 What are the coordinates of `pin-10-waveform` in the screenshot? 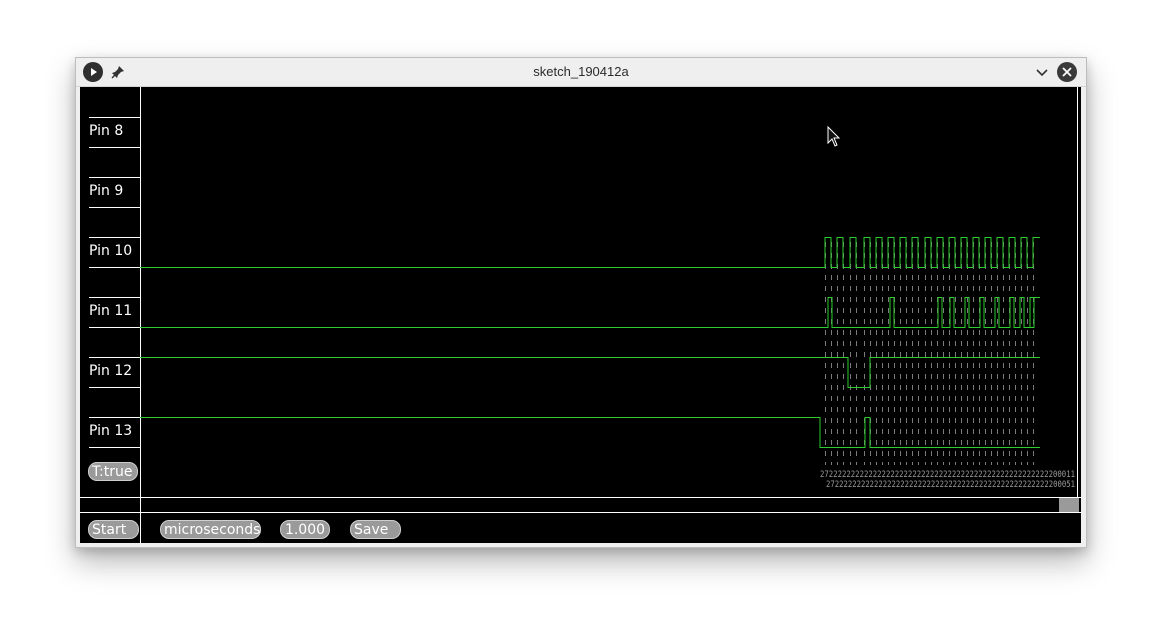 It's located at (590, 252).